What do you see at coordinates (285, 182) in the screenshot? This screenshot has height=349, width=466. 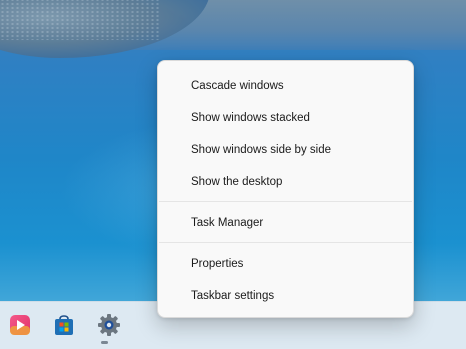 I see `menu-item-show-the-desktop: Show the desktop` at bounding box center [285, 182].